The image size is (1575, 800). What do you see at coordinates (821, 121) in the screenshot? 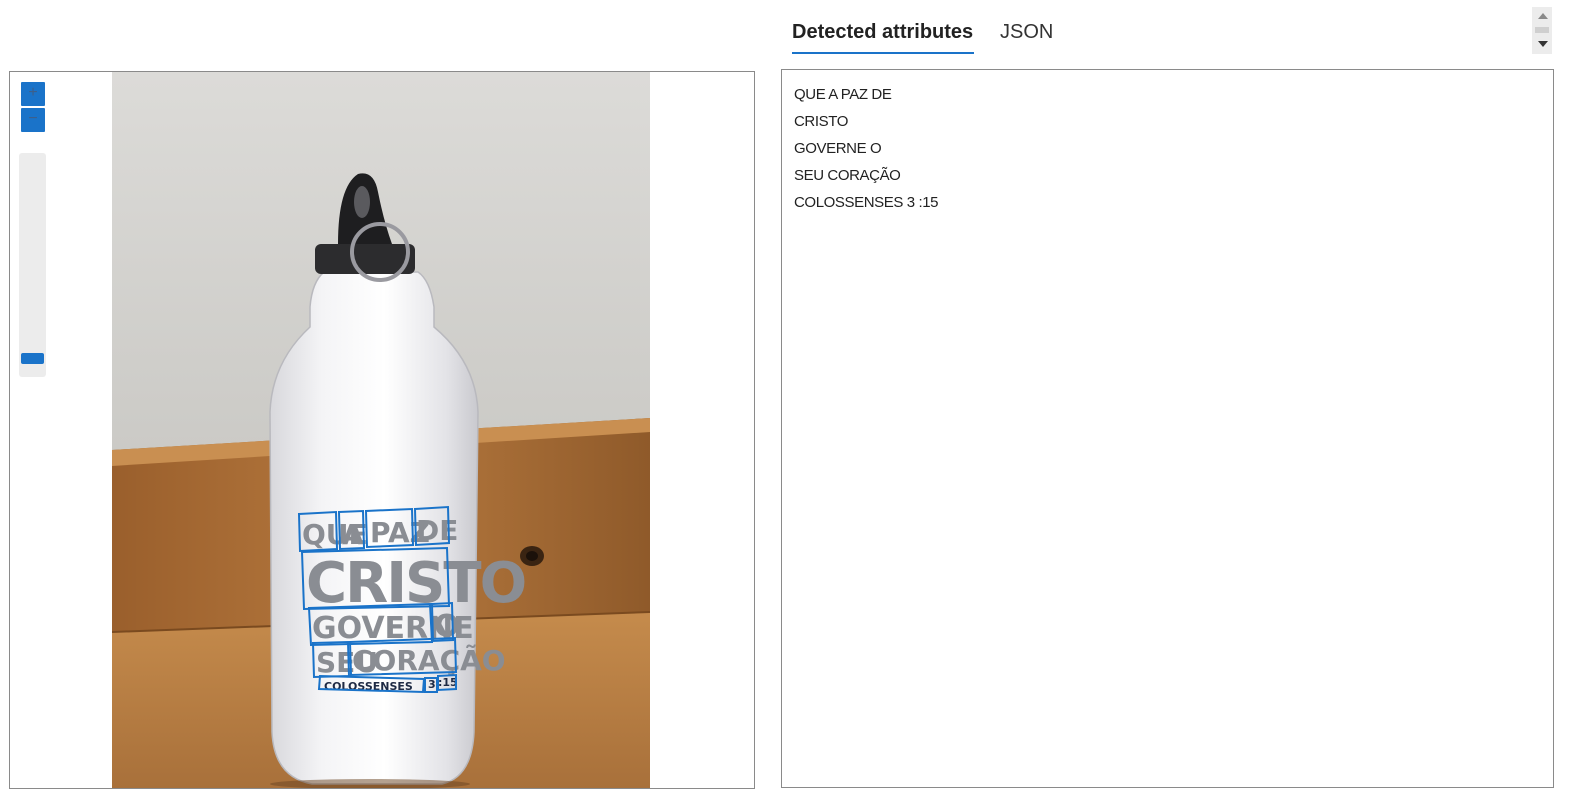
I see `result-line: CRISTO` at bounding box center [821, 121].